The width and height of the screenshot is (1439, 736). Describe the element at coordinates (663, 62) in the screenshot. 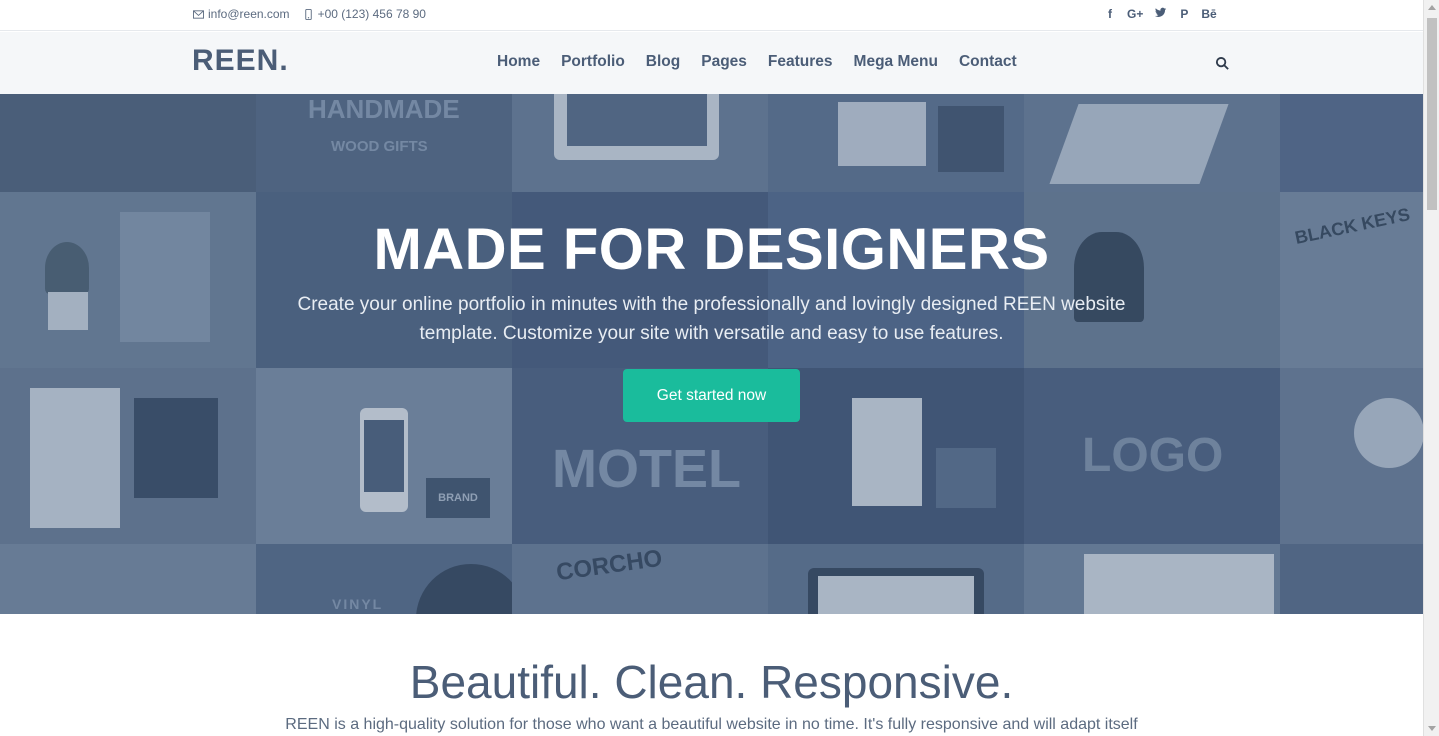

I see `nav-item-blog: Blog` at that location.